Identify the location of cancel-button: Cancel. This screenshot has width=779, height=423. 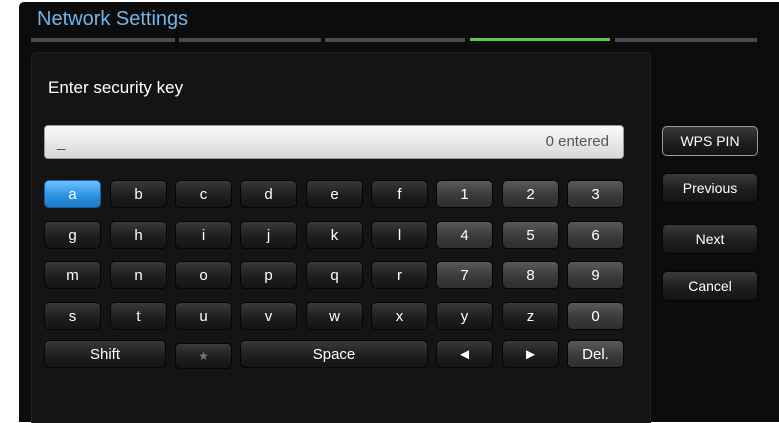
(710, 286).